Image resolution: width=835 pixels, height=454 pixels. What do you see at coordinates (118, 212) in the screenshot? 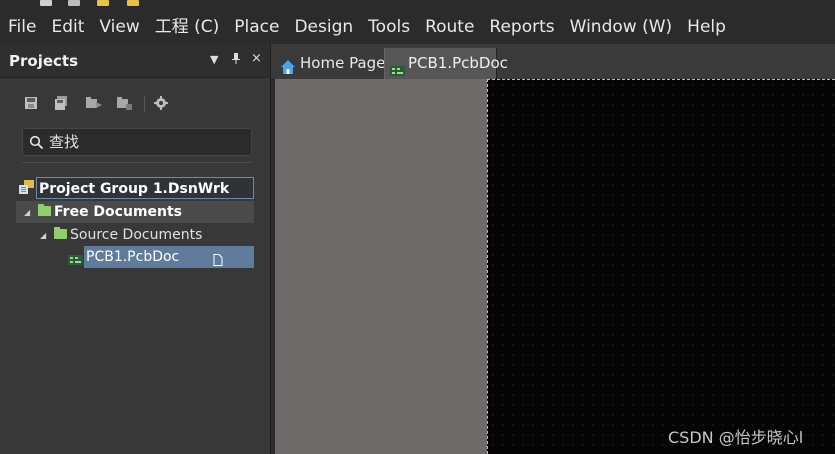
I see `free-documents-label: Free Documents` at bounding box center [118, 212].